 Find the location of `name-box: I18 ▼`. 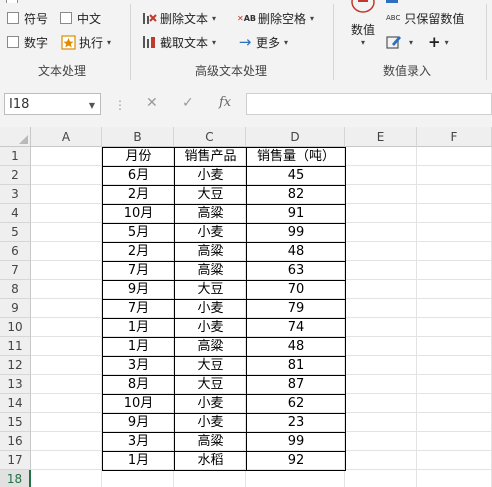

name-box: I18 ▼ is located at coordinates (52, 104).